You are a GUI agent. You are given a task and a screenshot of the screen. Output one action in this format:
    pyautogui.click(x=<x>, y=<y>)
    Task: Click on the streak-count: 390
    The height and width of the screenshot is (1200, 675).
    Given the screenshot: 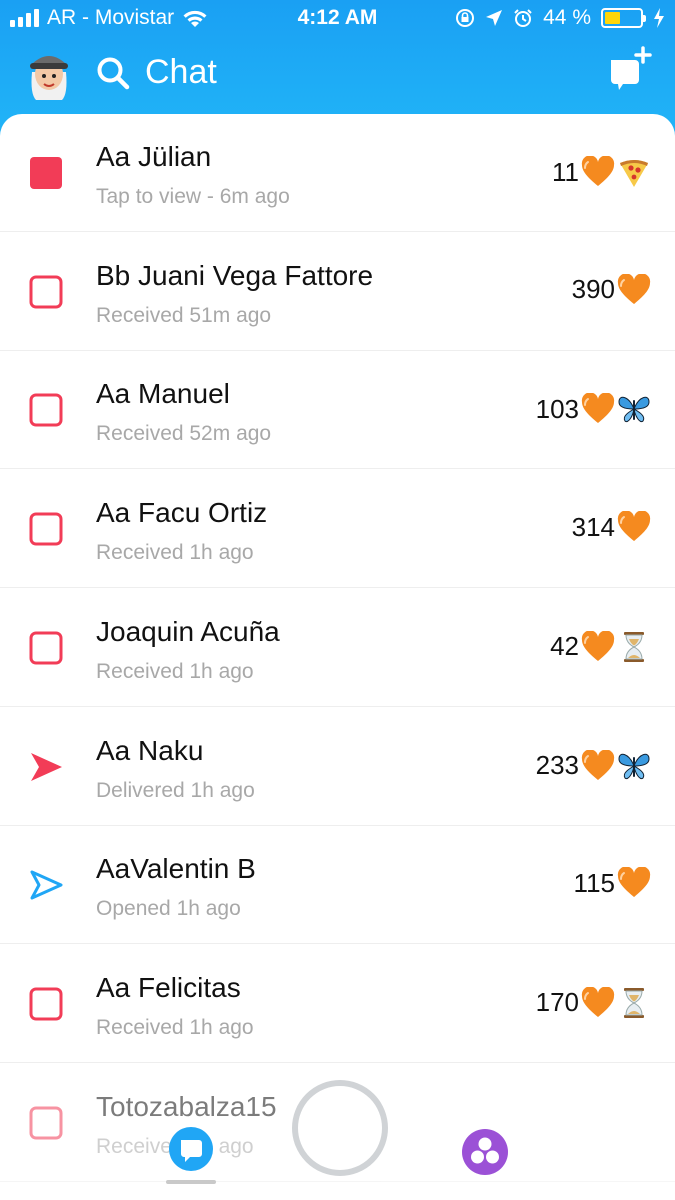 What is the action you would take?
    pyautogui.click(x=593, y=289)
    